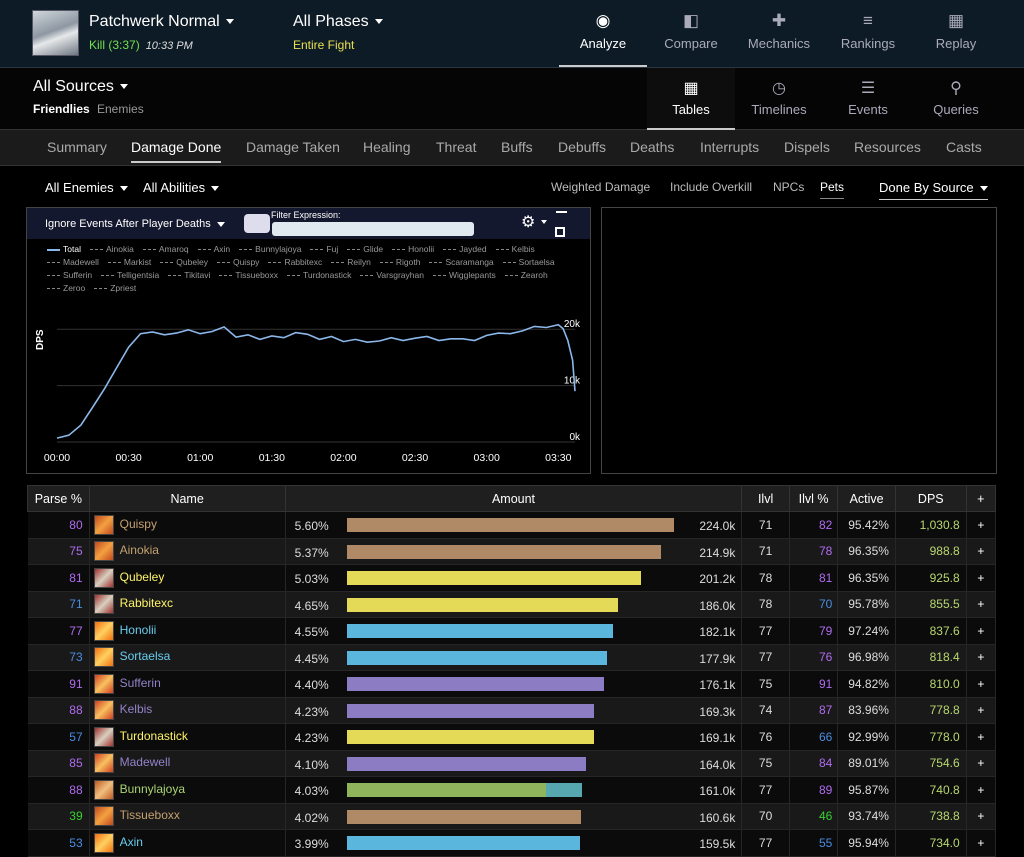  Describe the element at coordinates (338, 22) in the screenshot. I see `phase-selector: All Phases` at that location.